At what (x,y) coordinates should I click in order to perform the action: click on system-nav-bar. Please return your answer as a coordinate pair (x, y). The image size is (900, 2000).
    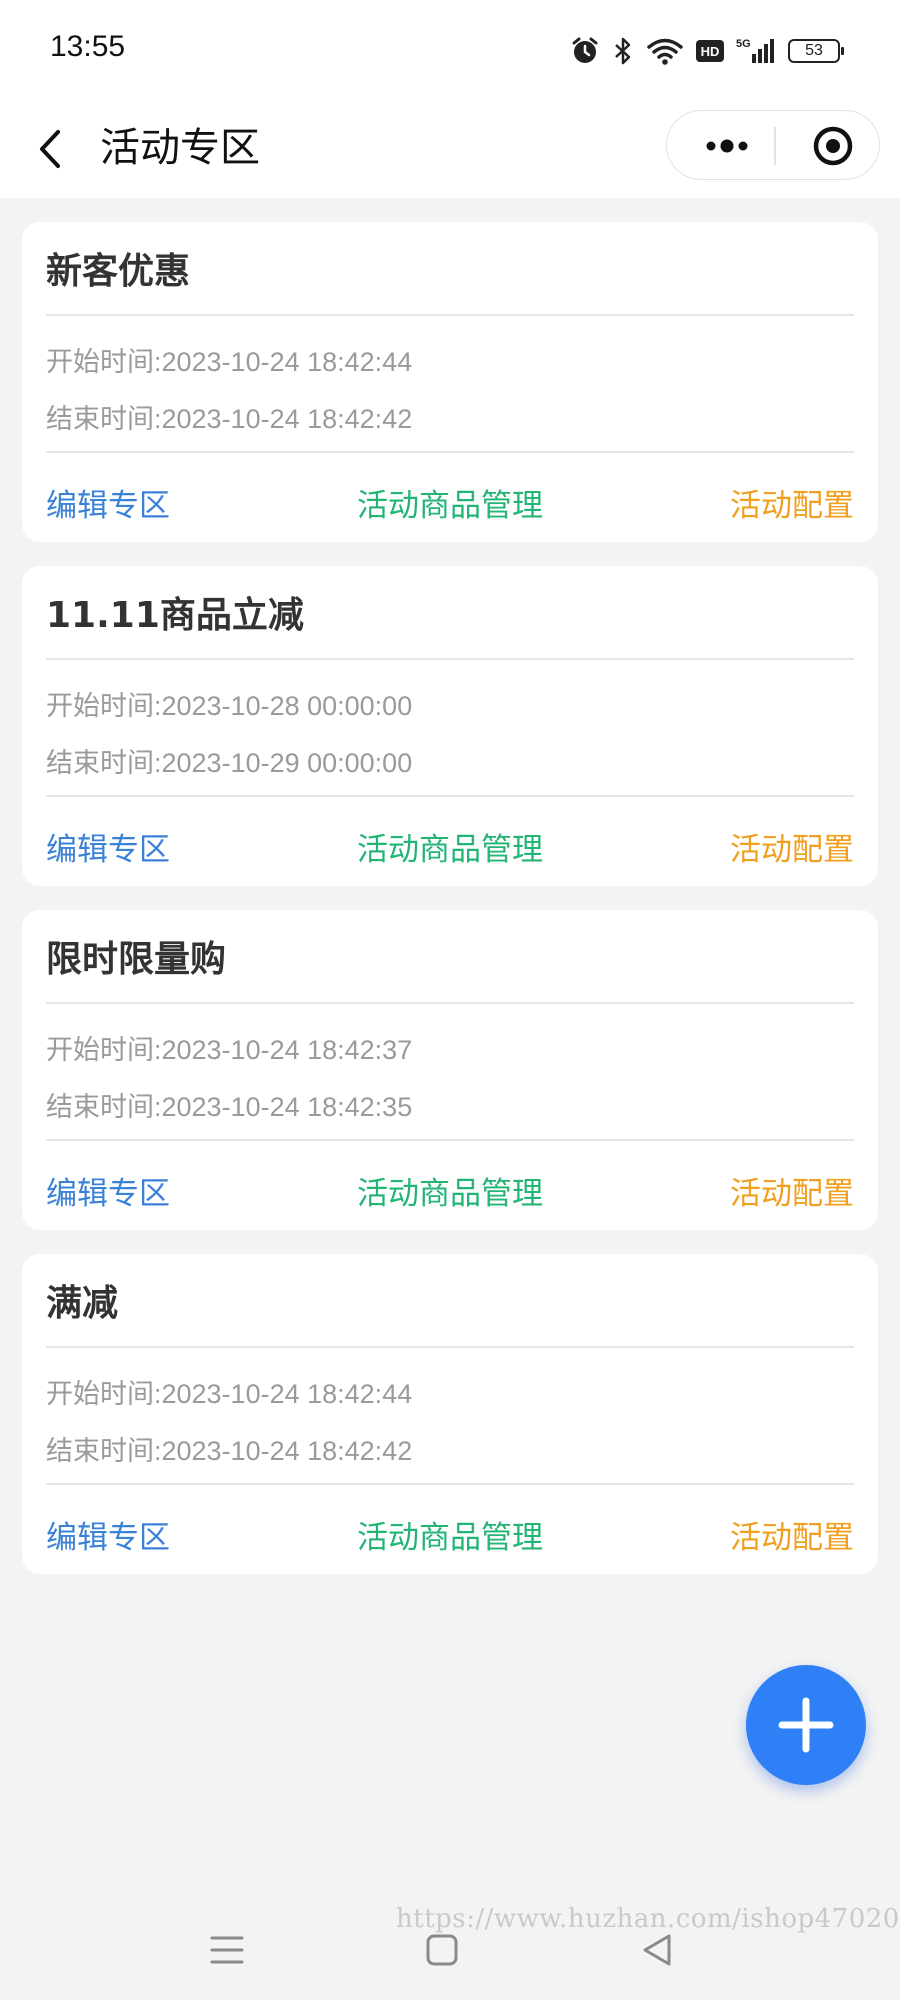
    Looking at the image, I should click on (450, 1950).